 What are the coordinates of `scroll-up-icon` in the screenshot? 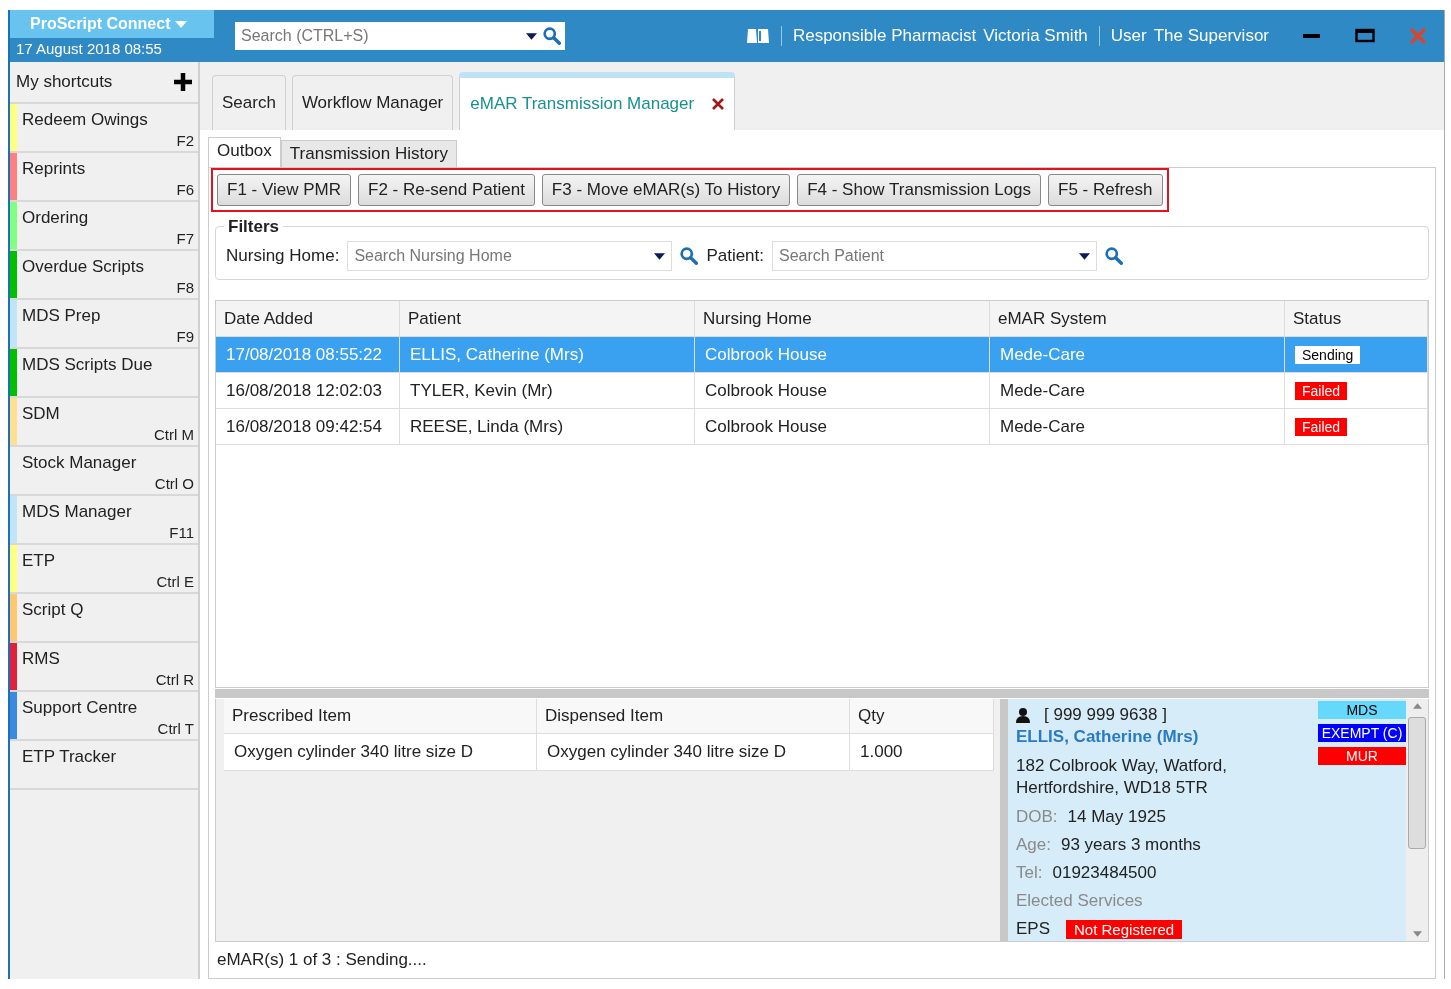 It's located at (1417, 706).